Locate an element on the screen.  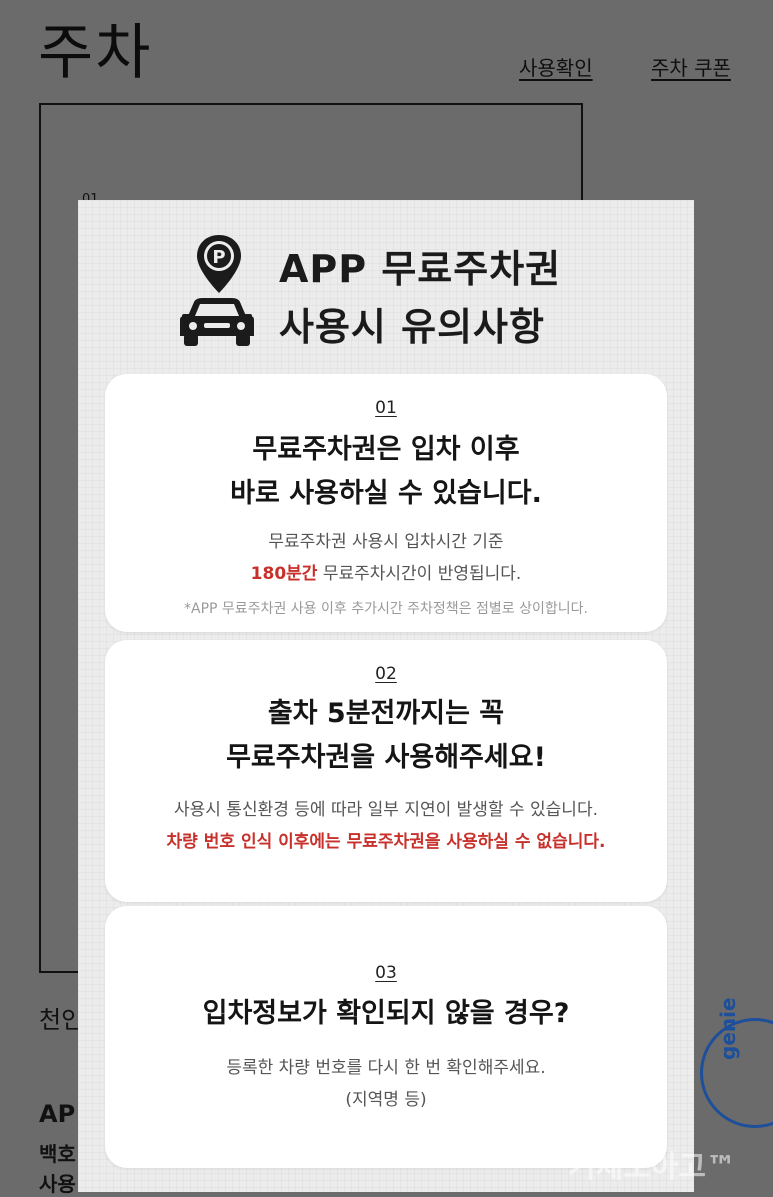
popup-title: APP 무료주차권 is located at coordinates (420, 269).